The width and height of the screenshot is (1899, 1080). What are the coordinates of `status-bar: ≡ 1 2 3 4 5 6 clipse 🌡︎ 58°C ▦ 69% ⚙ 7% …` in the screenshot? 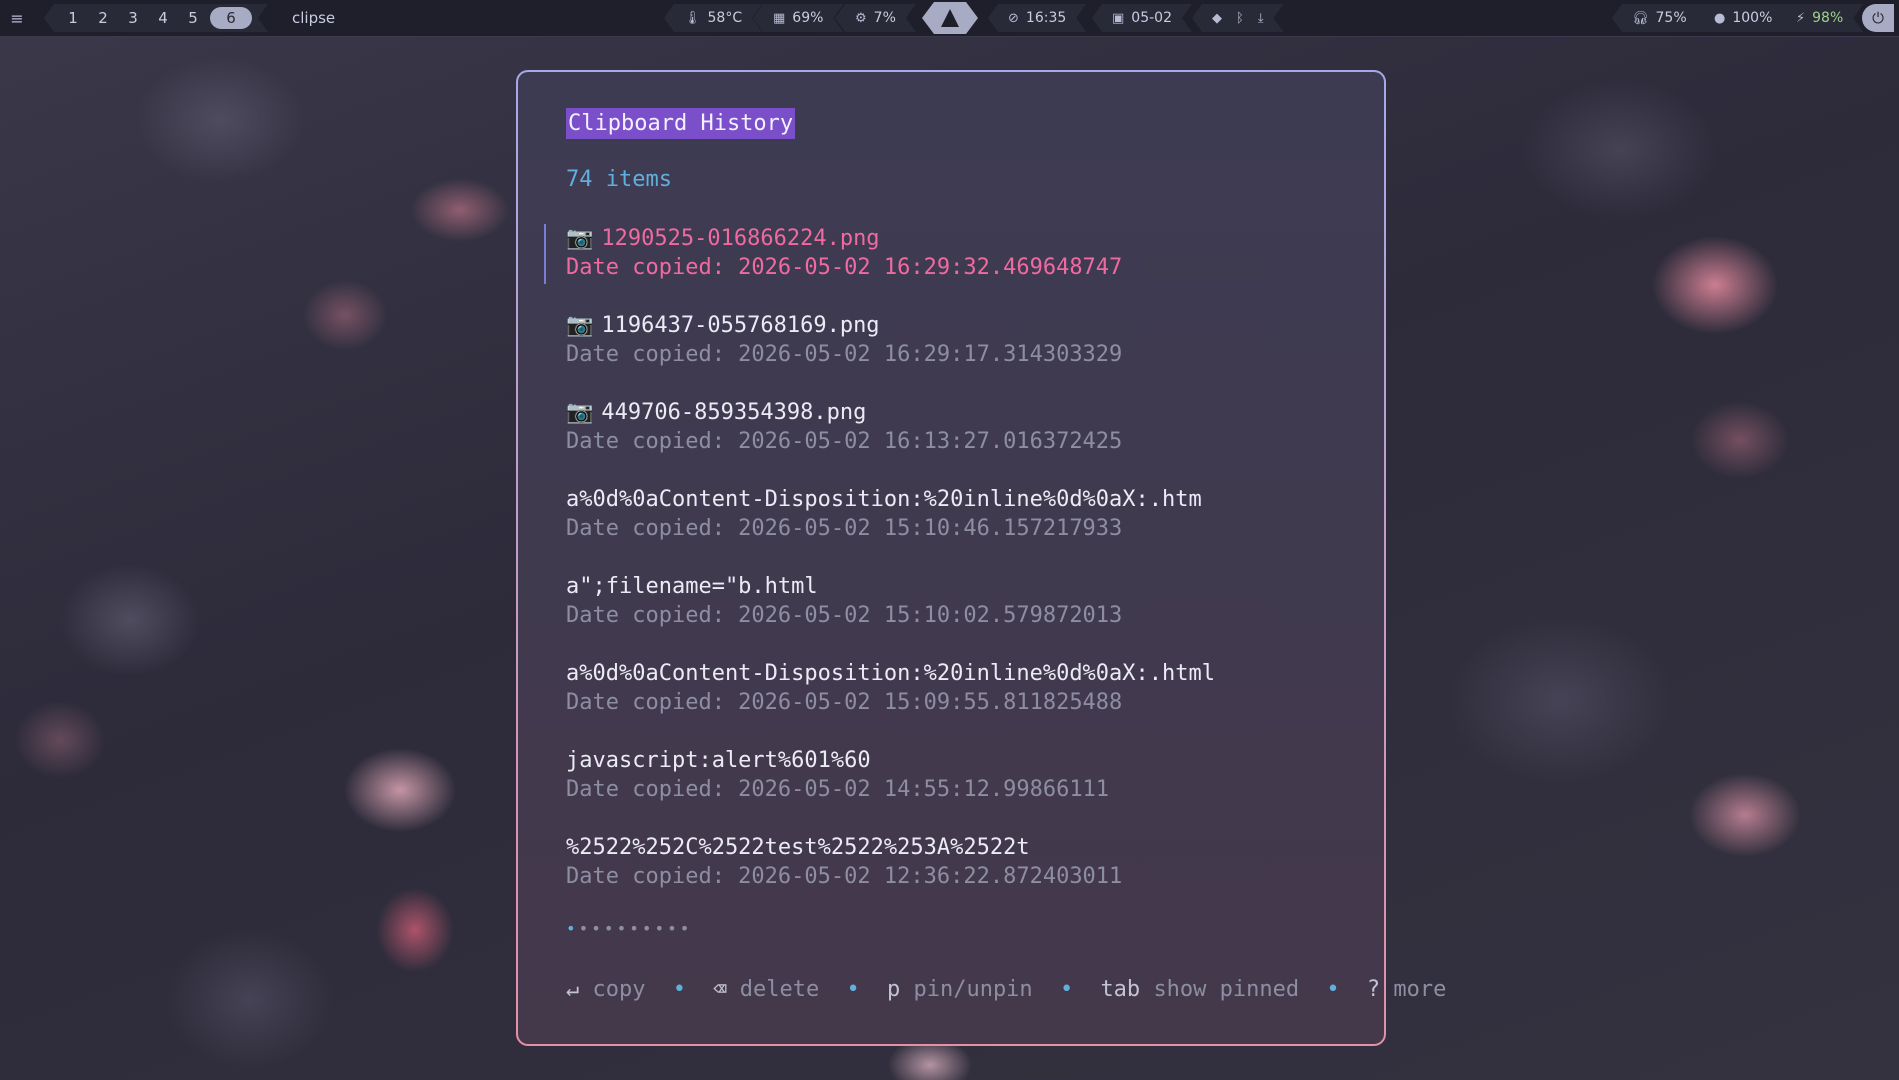 It's located at (949, 18).